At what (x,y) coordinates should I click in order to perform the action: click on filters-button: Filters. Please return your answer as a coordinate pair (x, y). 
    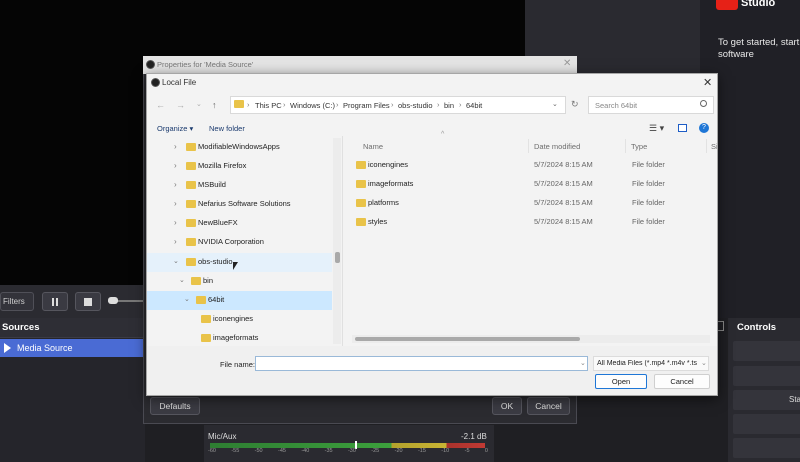
    Looking at the image, I should click on (17, 301).